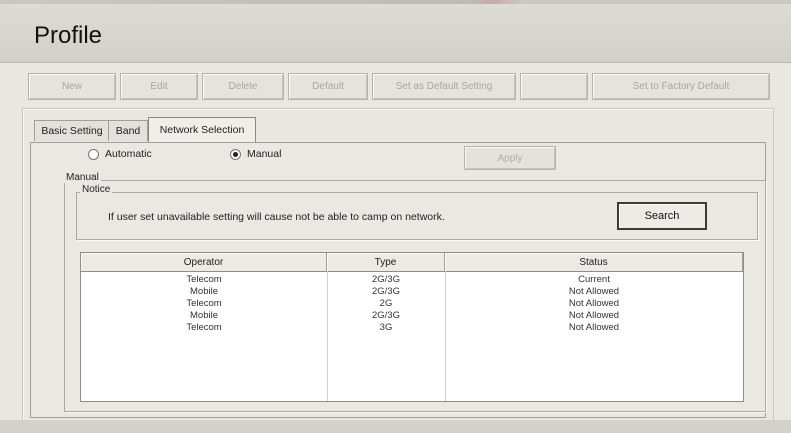 The height and width of the screenshot is (433, 791). I want to click on radio-checked-icon, so click(235, 154).